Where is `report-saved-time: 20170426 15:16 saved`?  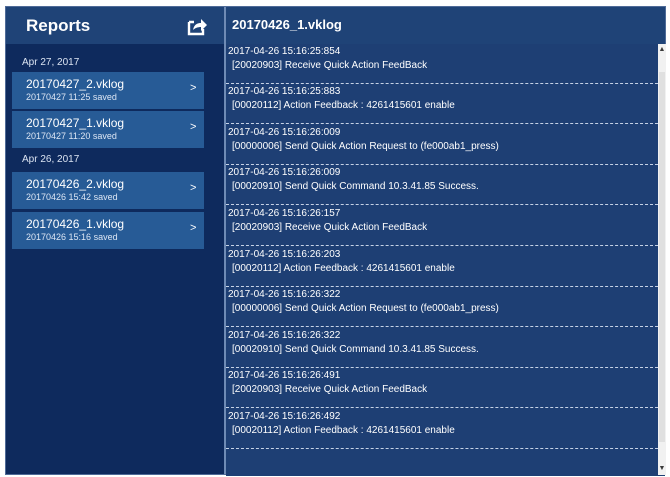
report-saved-time: 20170426 15:16 saved is located at coordinates (72, 237).